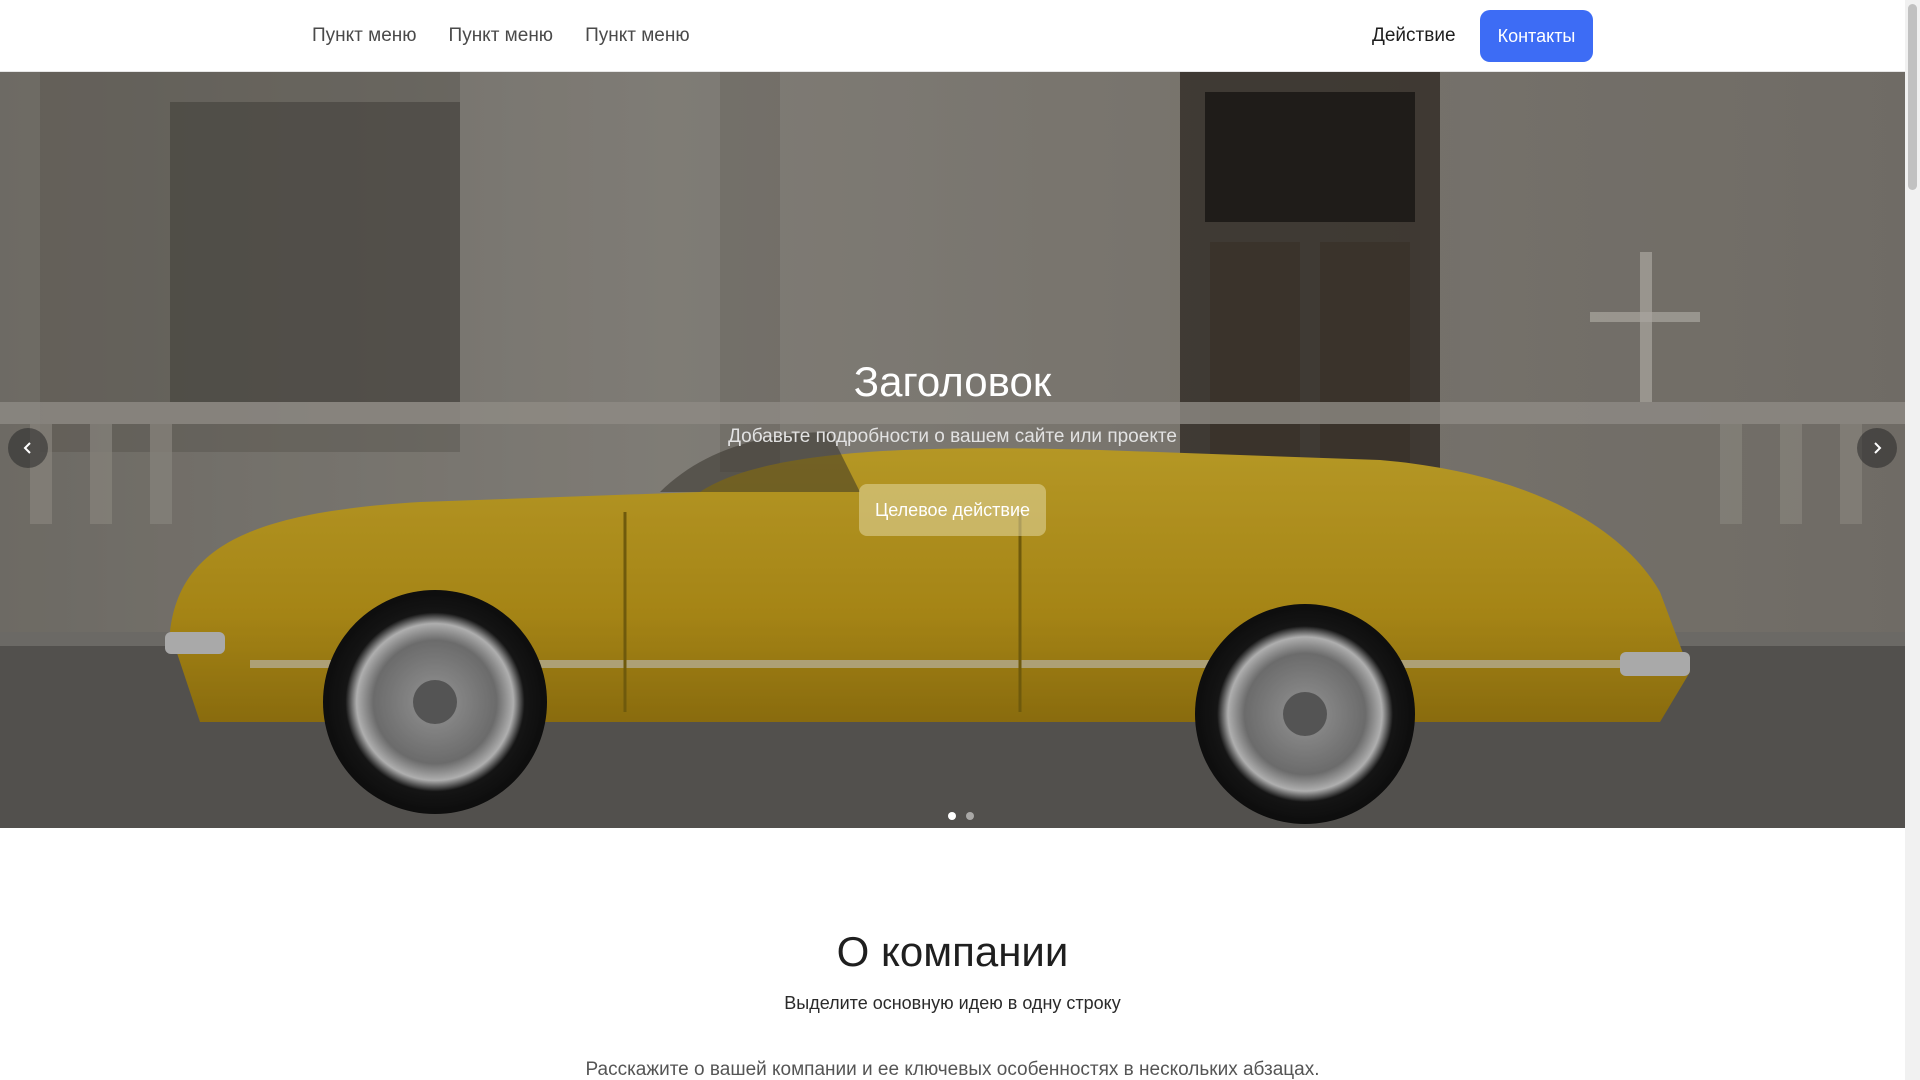  I want to click on slider-prev-button, so click(28, 448).